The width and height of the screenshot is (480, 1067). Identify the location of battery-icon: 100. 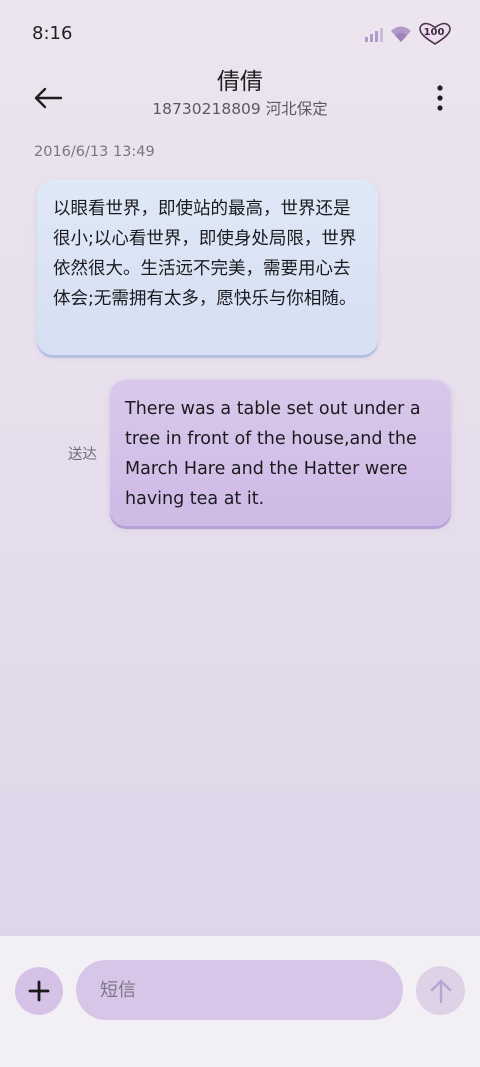
(435, 34).